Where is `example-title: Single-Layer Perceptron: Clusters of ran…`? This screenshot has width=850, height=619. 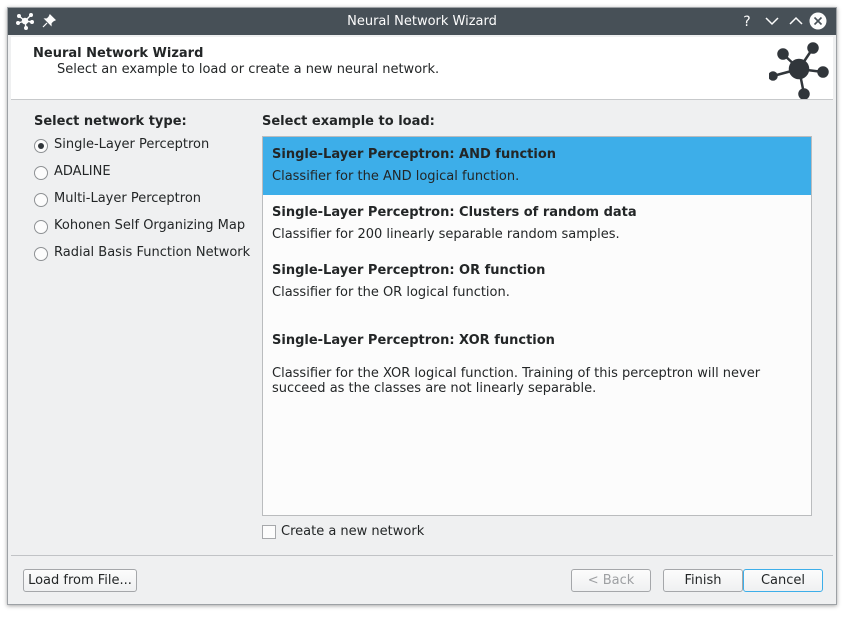 example-title: Single-Layer Perceptron: Clusters of ran… is located at coordinates (454, 212).